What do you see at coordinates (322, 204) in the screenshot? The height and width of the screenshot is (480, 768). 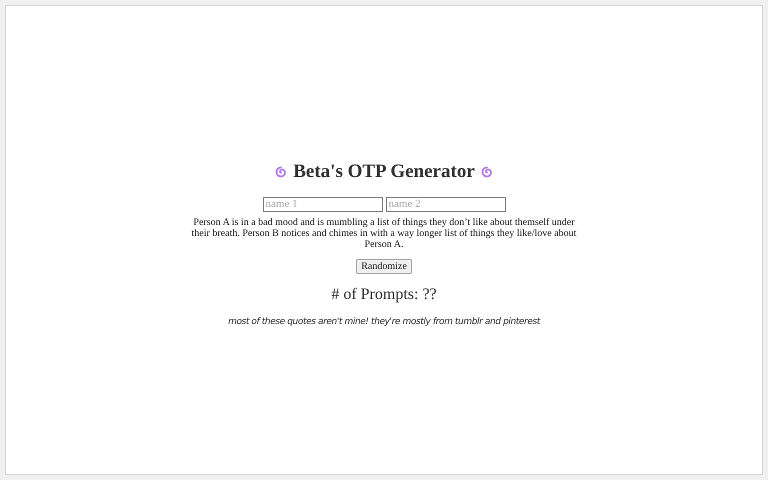 I see `name-field: name 1` at bounding box center [322, 204].